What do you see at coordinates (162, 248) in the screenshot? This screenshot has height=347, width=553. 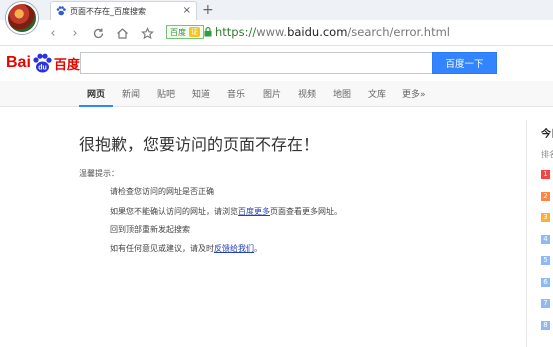 I see `hint-text: 如有任何意见或建议，请及时` at bounding box center [162, 248].